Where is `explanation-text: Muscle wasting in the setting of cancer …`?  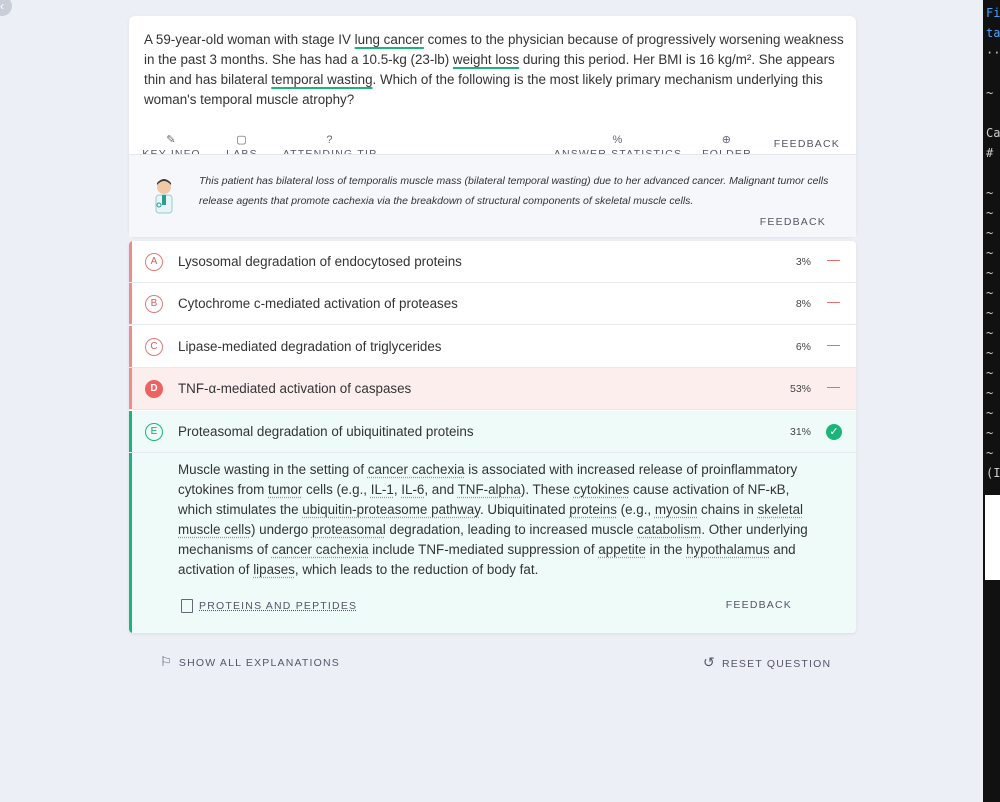
explanation-text: Muscle wasting in the setting of cancer … is located at coordinates (498, 520).